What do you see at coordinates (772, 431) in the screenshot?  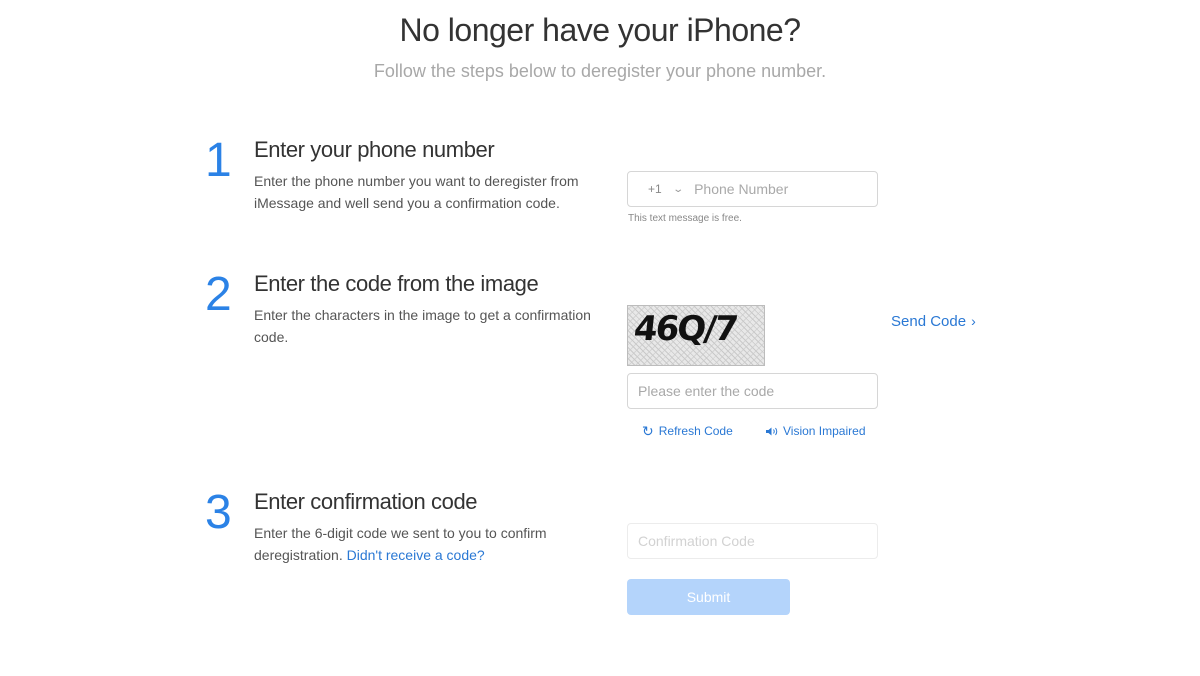 I see `speaker-icon` at bounding box center [772, 431].